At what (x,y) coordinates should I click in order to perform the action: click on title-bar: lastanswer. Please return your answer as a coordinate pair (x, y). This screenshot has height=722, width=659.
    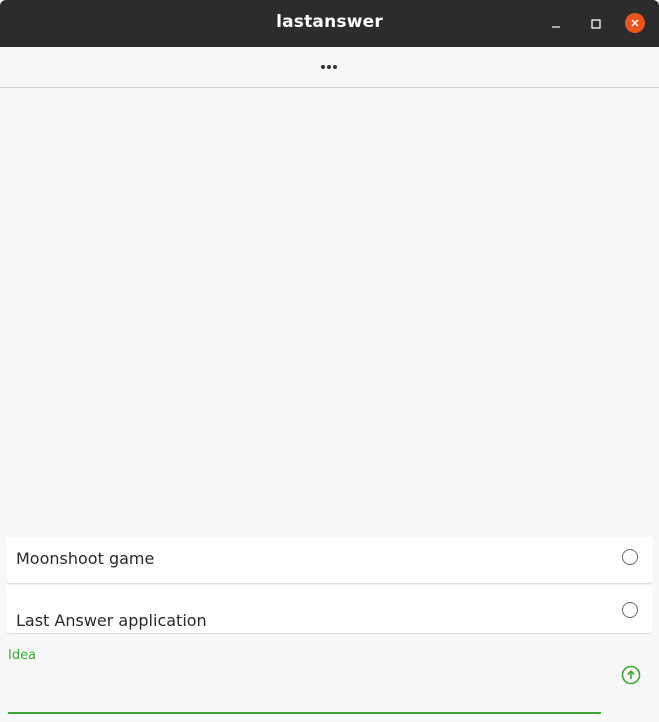
    Looking at the image, I should click on (329, 23).